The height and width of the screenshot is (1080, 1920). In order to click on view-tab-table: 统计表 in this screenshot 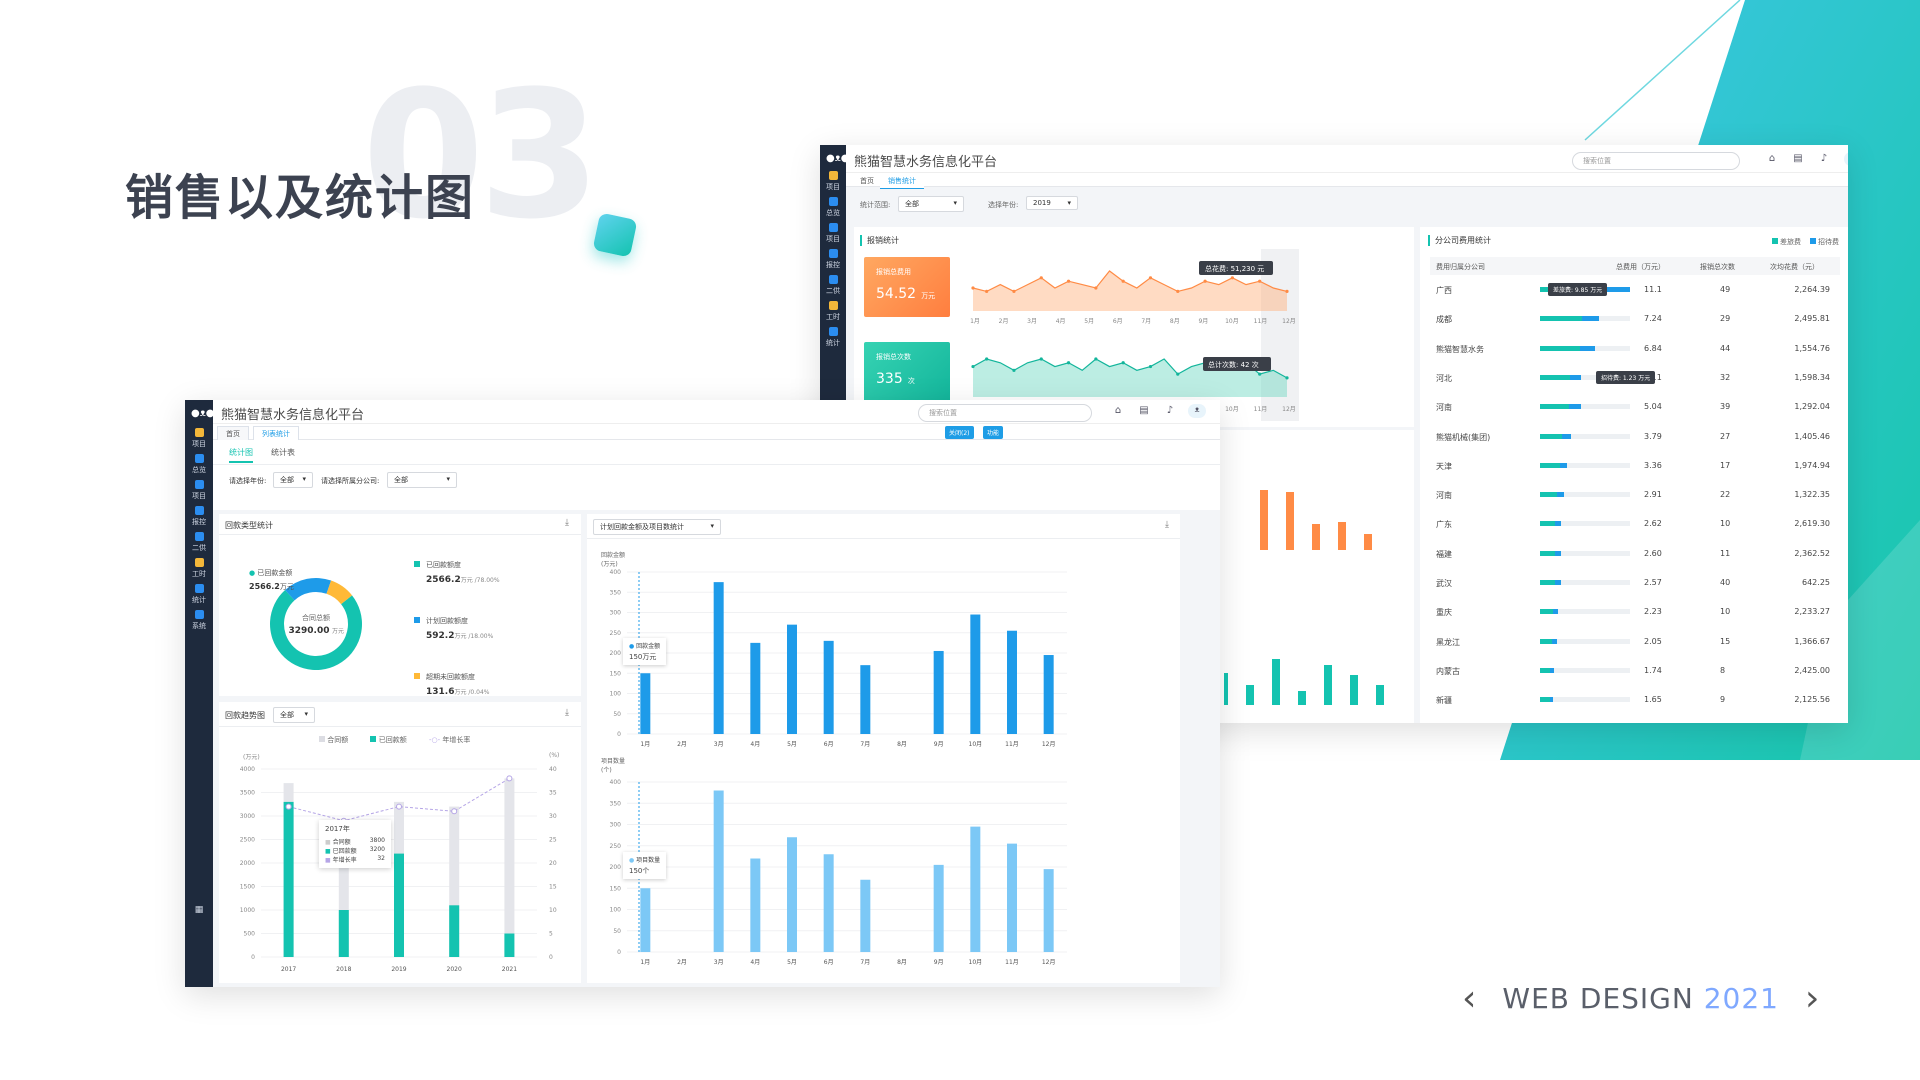, I will do `click(283, 452)`.